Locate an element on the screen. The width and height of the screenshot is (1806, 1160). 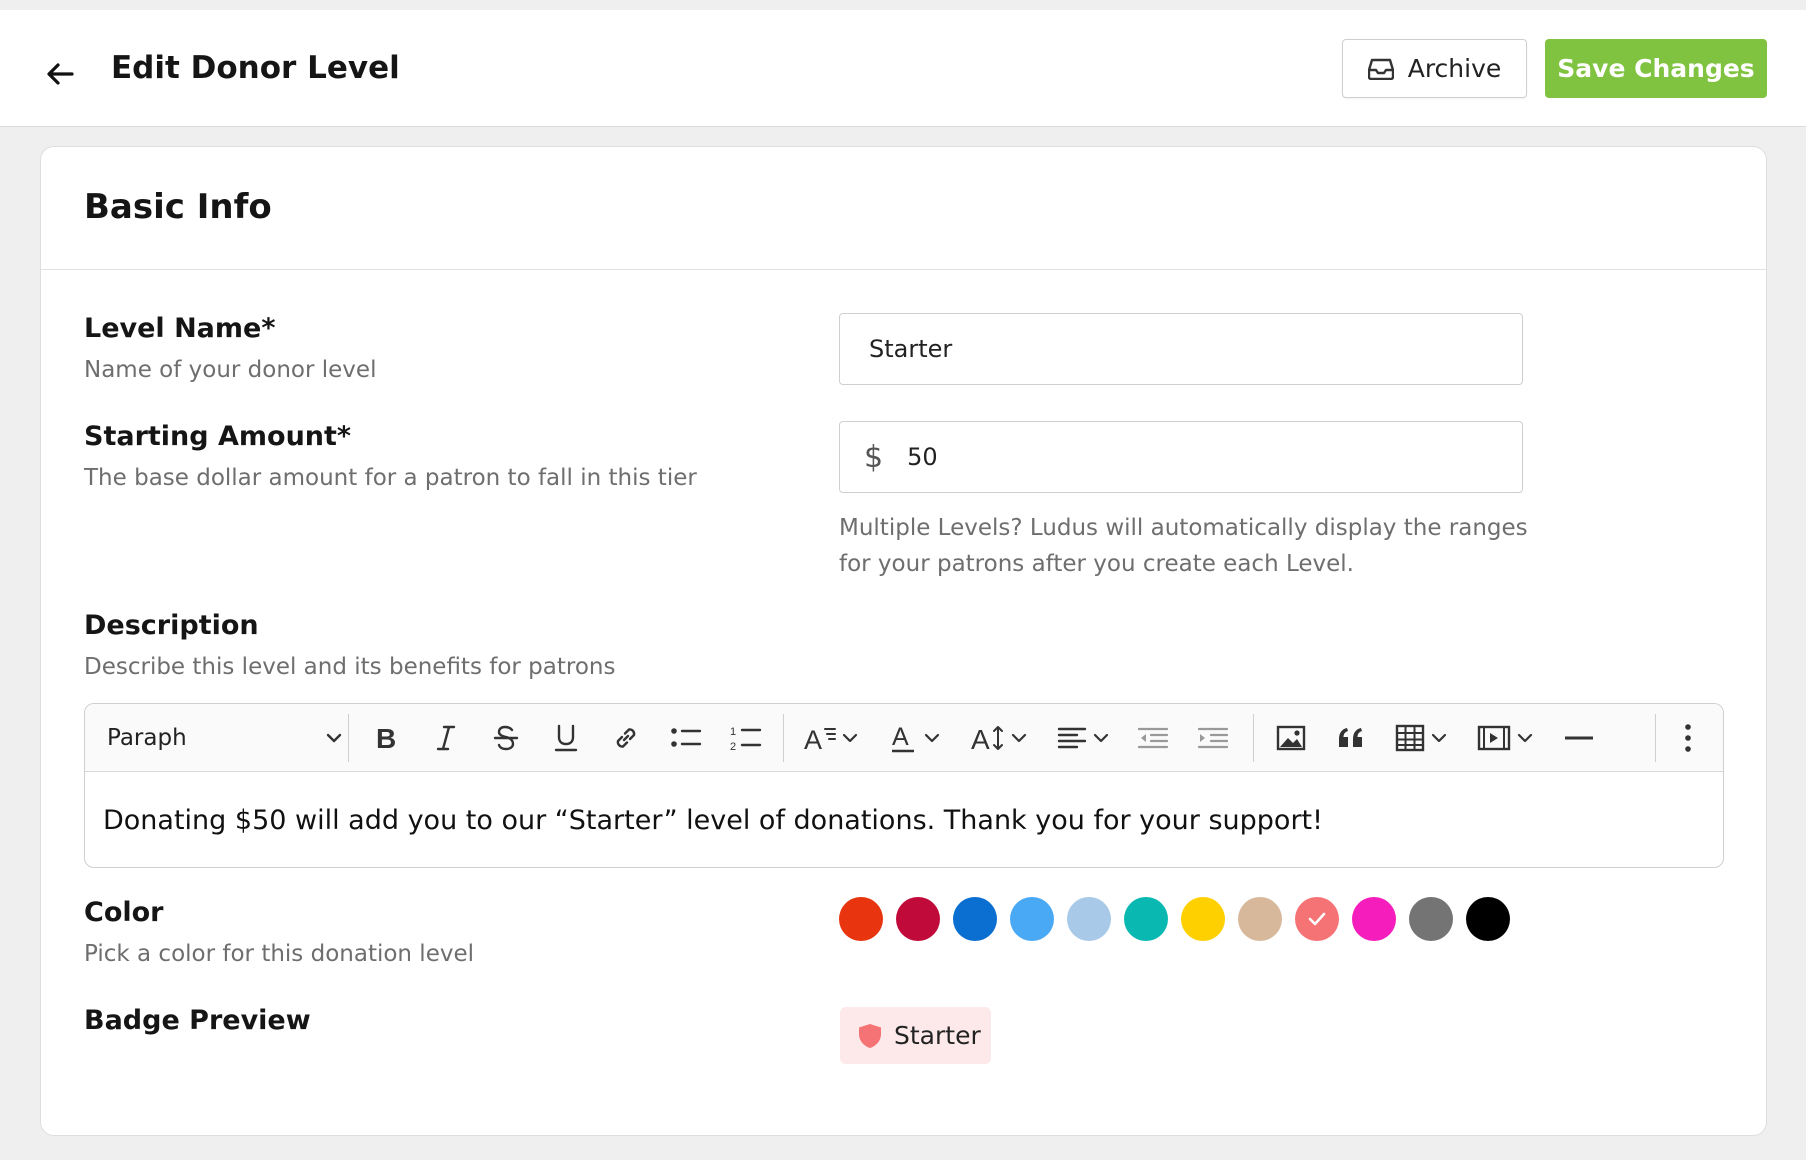
link-button is located at coordinates (626, 738).